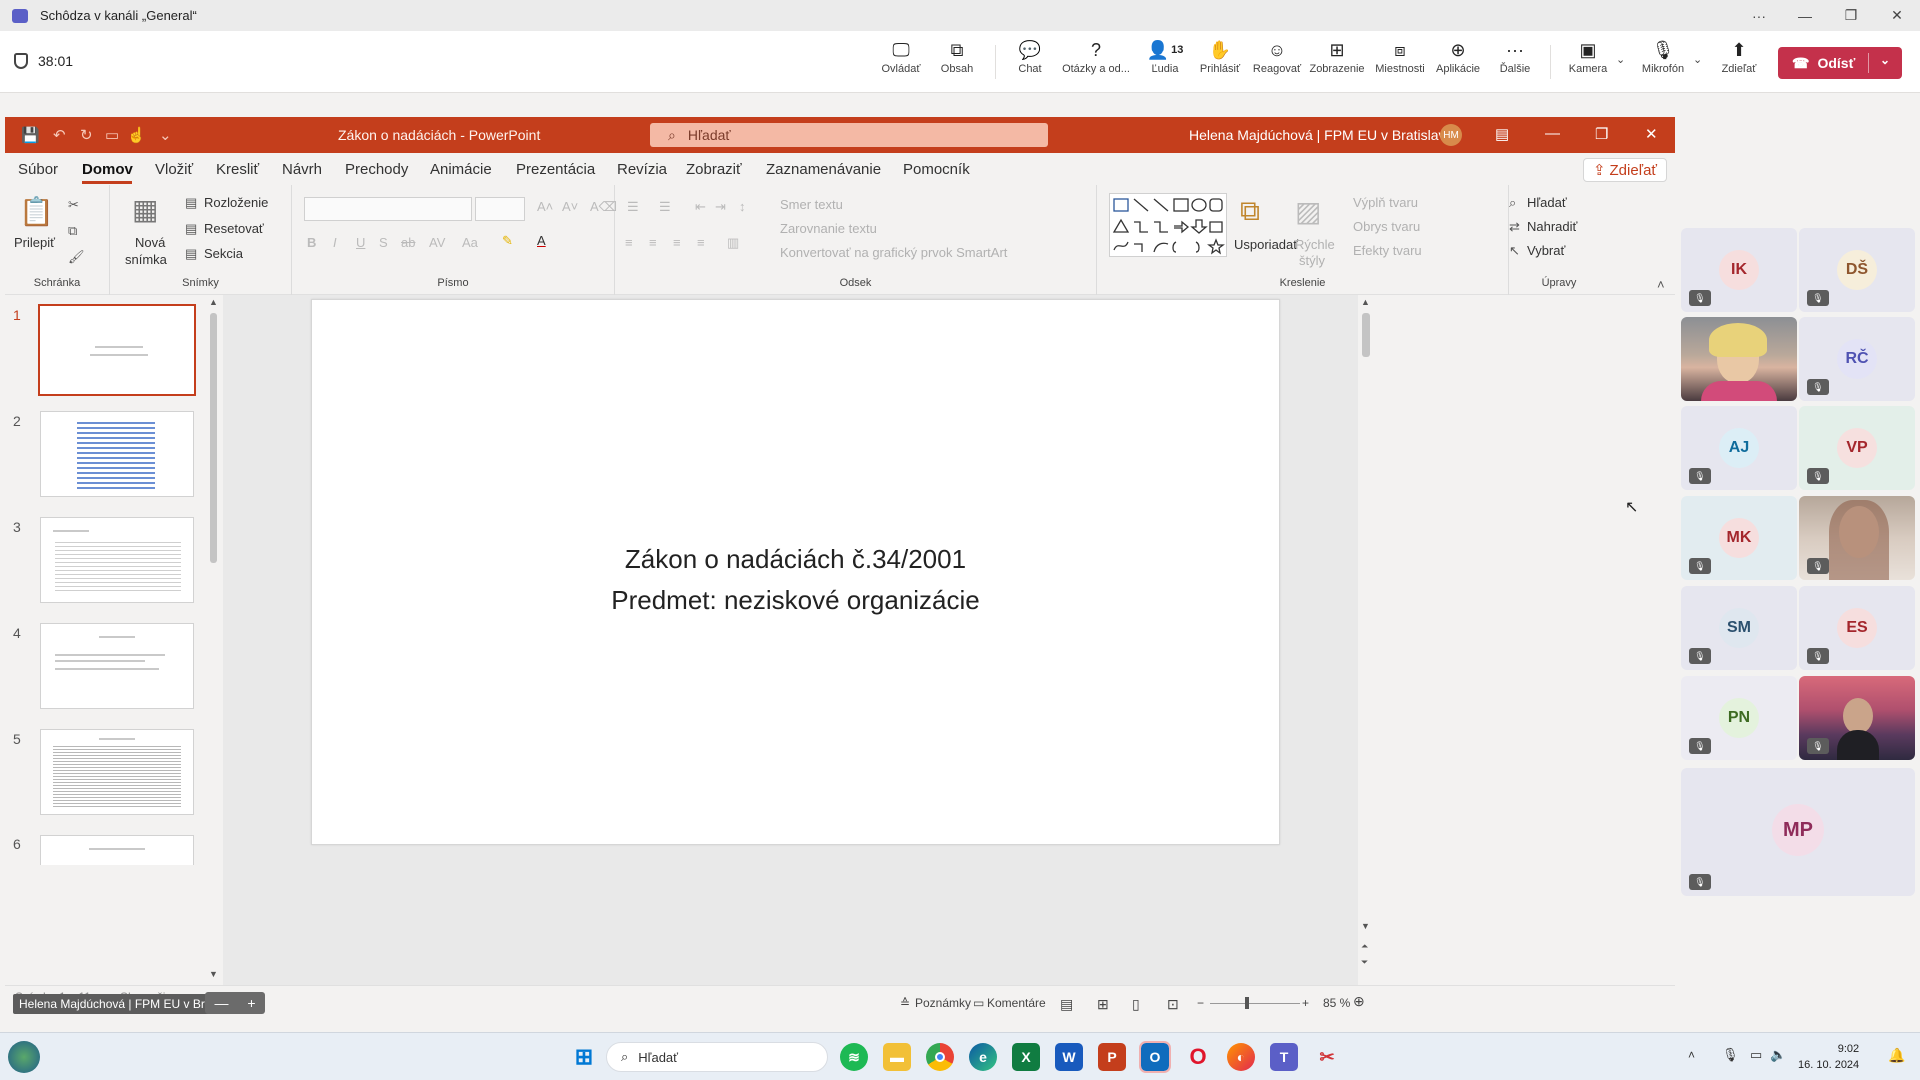  Describe the element at coordinates (642, 169) in the screenshot. I see `tab-review: Revízia` at that location.